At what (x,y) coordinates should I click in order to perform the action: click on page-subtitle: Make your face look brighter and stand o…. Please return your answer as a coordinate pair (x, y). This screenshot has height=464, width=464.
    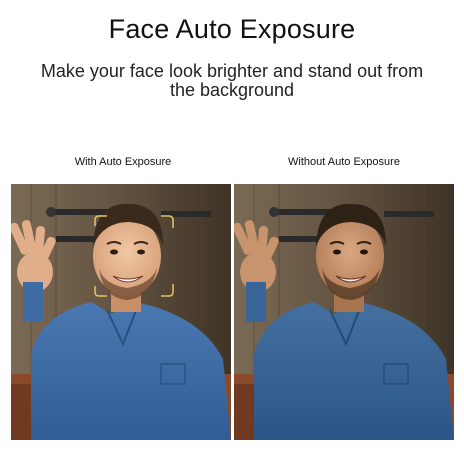
    Looking at the image, I should click on (232, 80).